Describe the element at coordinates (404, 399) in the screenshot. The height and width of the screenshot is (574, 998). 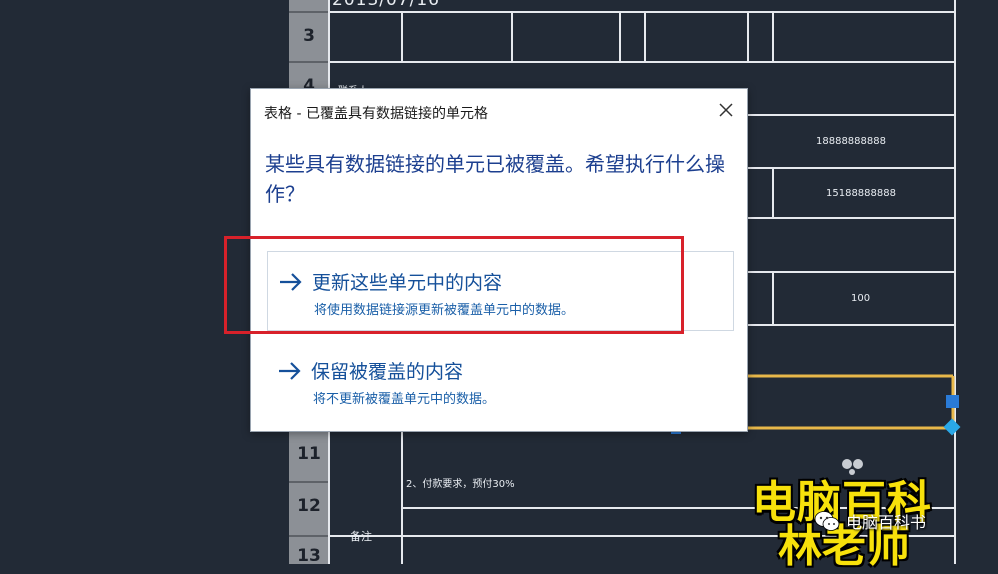
I see `keep-overwritten-description: 将不更新被覆盖单元中的数据。` at that location.